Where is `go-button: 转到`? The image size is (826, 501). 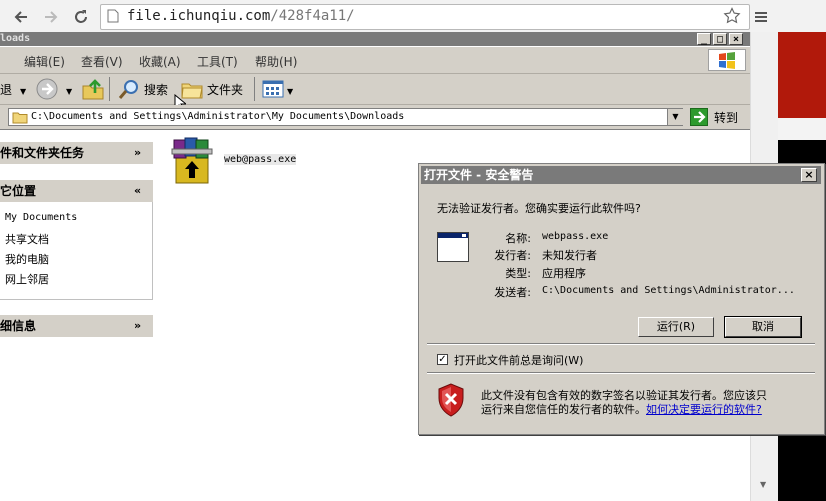 go-button: 转到 is located at coordinates (726, 117).